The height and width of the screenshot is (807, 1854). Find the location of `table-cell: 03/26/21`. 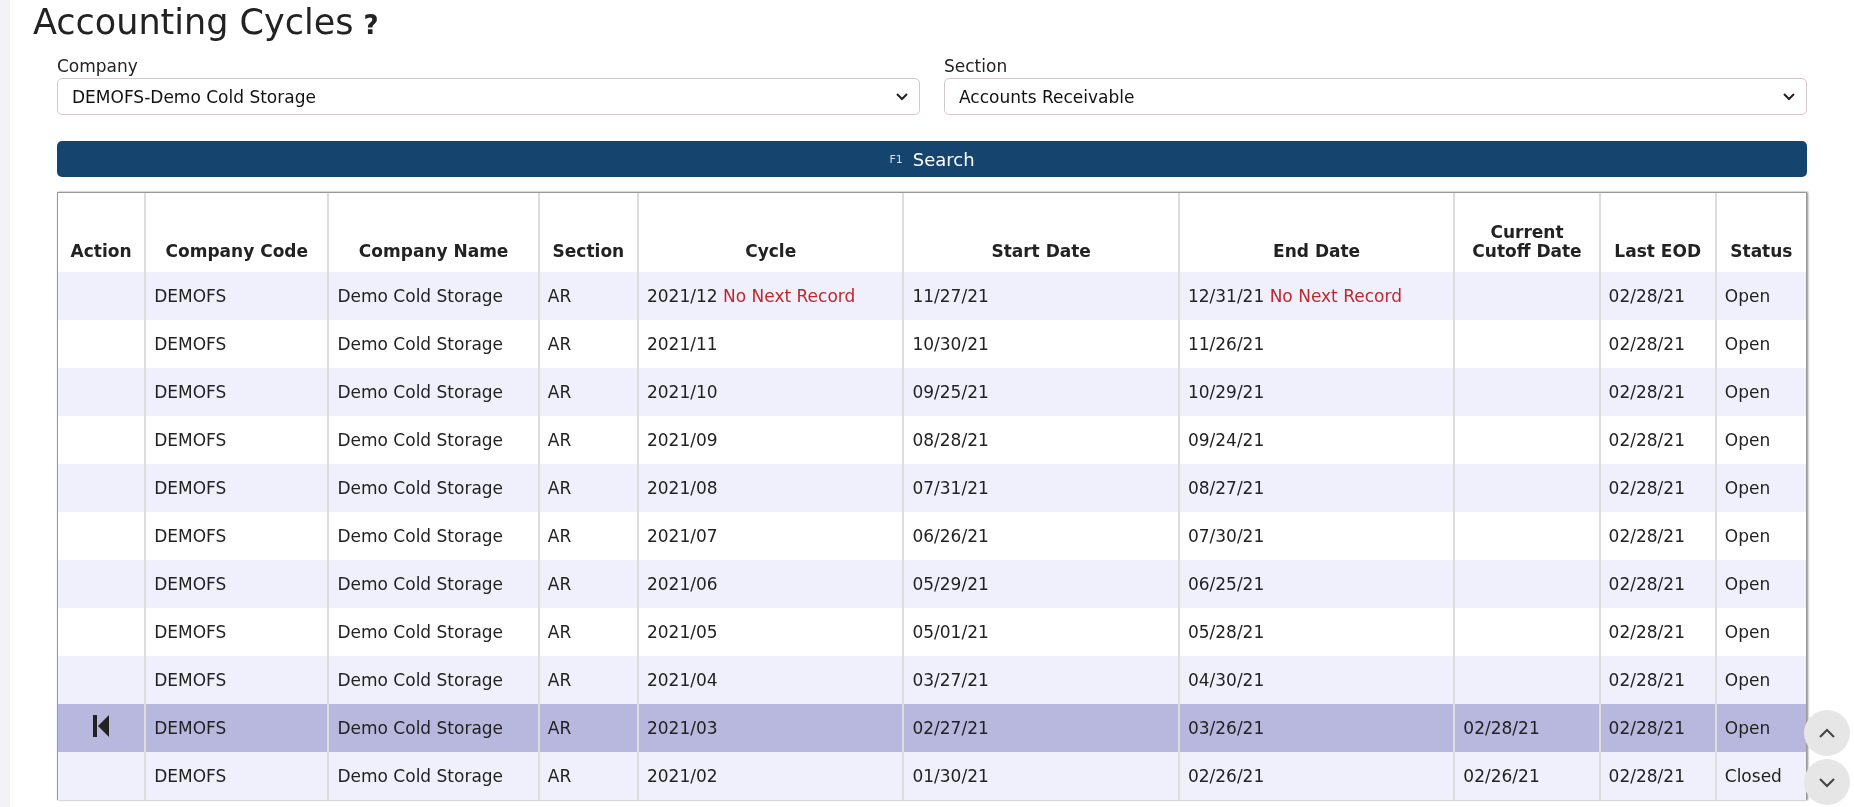

table-cell: 03/26/21 is located at coordinates (1226, 728).